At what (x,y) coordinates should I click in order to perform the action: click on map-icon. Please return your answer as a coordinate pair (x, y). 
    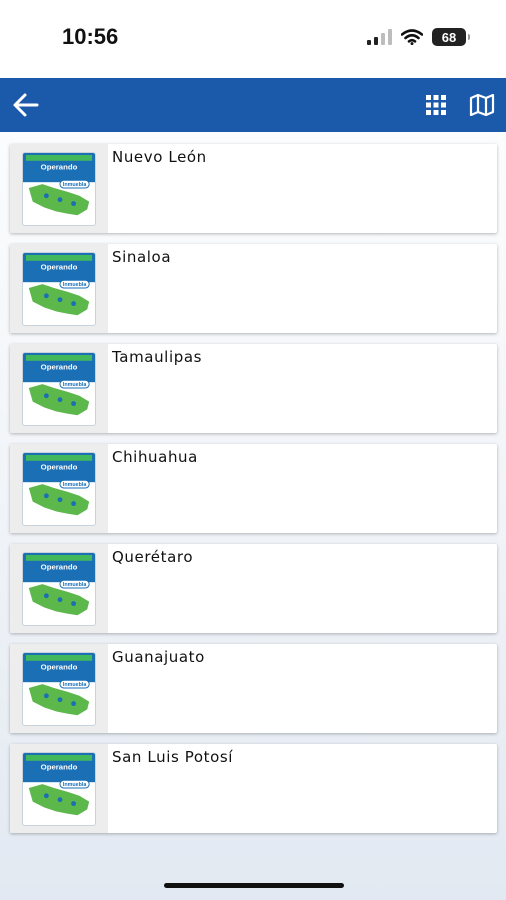
    Looking at the image, I should click on (482, 105).